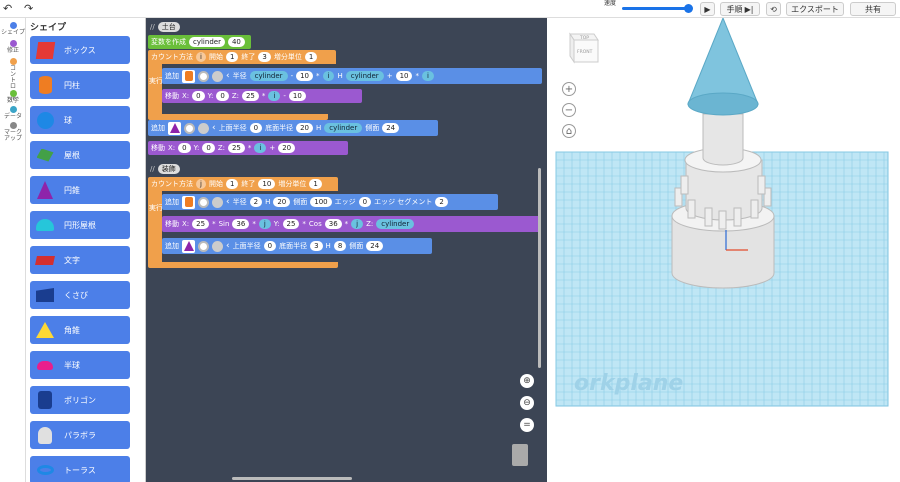  I want to click on palette-item-roof: 屋根, so click(80, 155).